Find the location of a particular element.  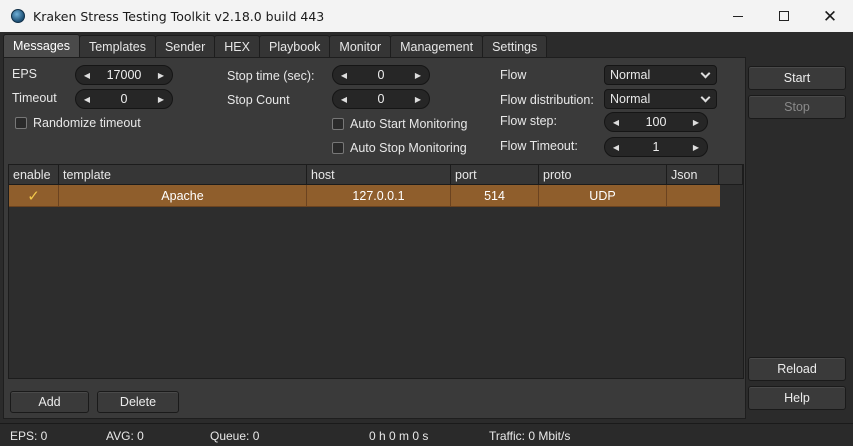

timeout-spinner: ◀ 0 ▶ is located at coordinates (124, 99).